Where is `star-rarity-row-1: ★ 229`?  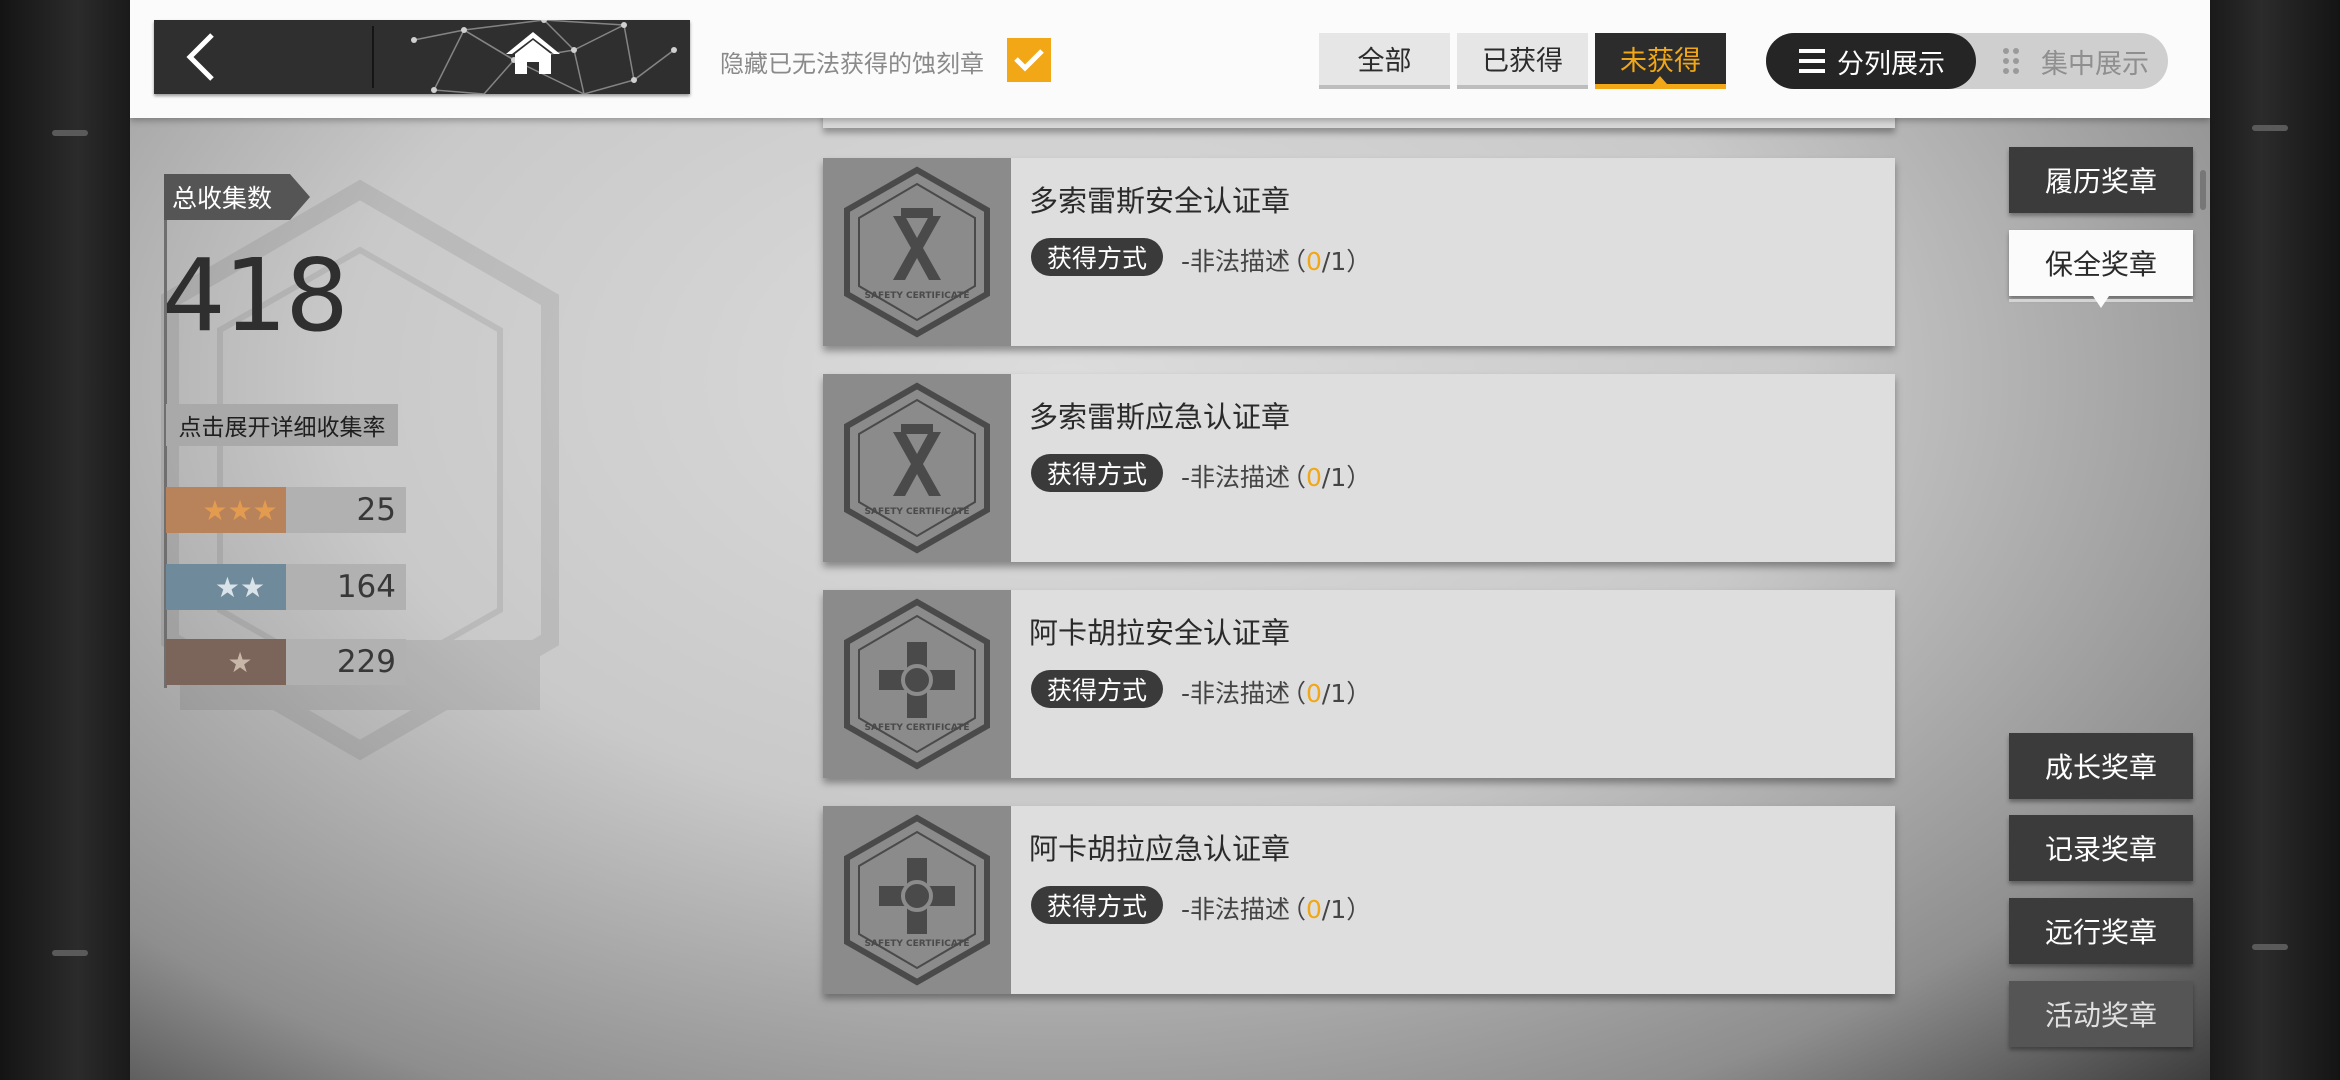 star-rarity-row-1: ★ 229 is located at coordinates (286, 662).